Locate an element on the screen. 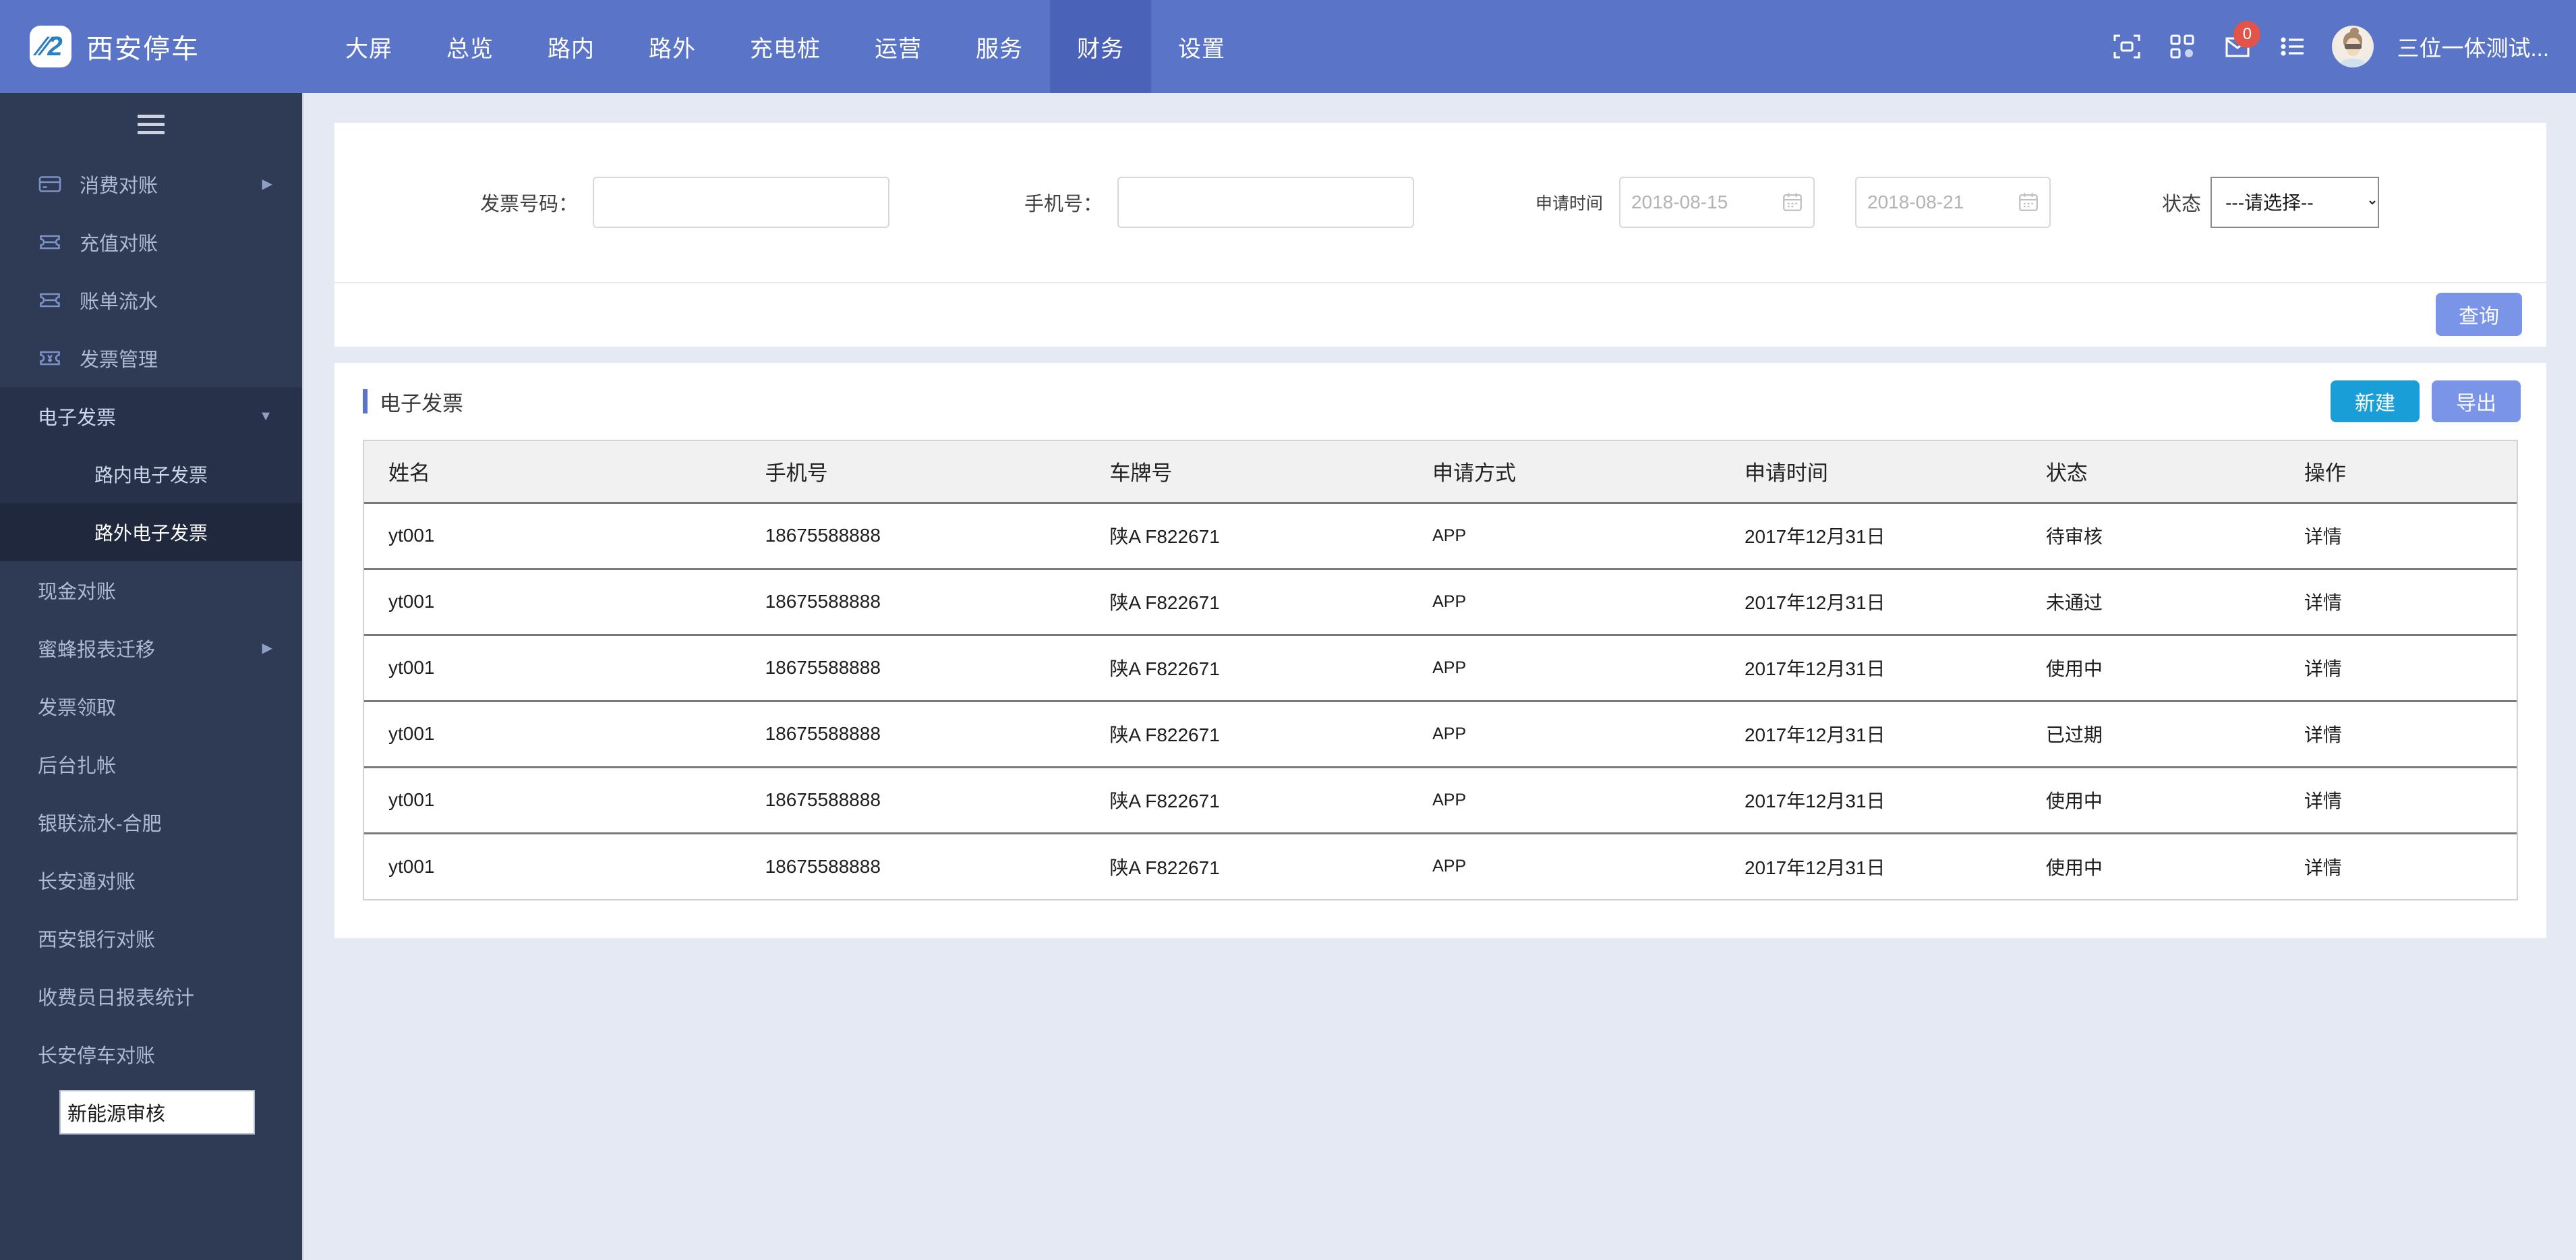  date-end-input is located at coordinates (1953, 202).